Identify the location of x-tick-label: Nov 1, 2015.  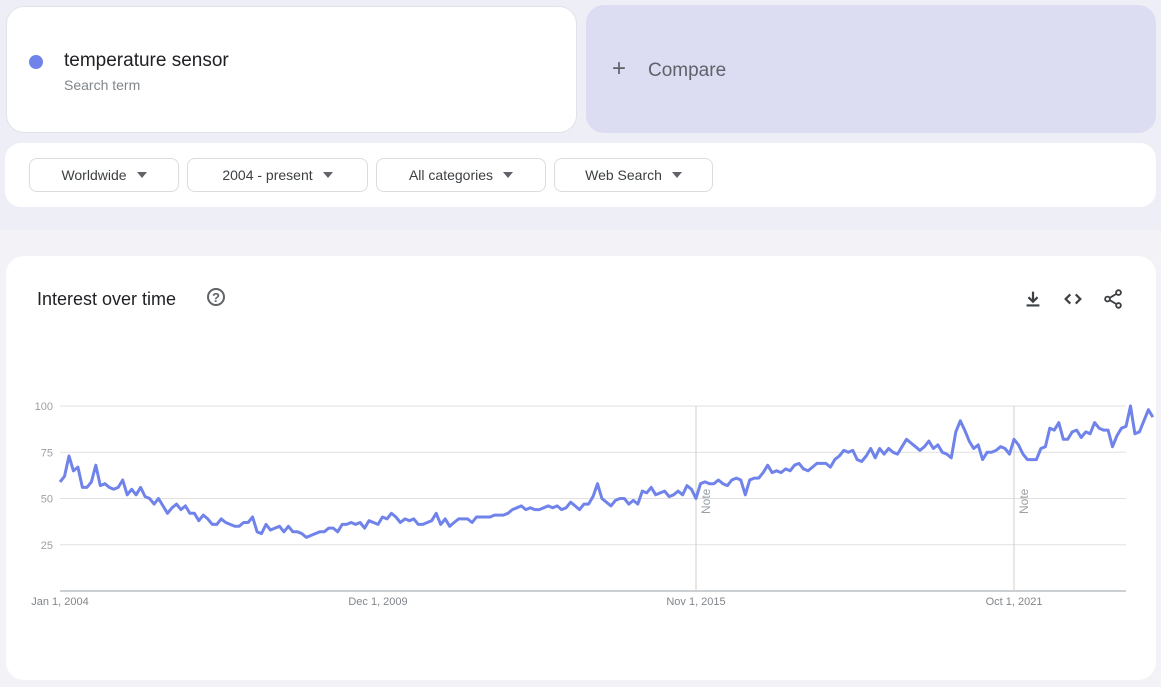
(695, 602).